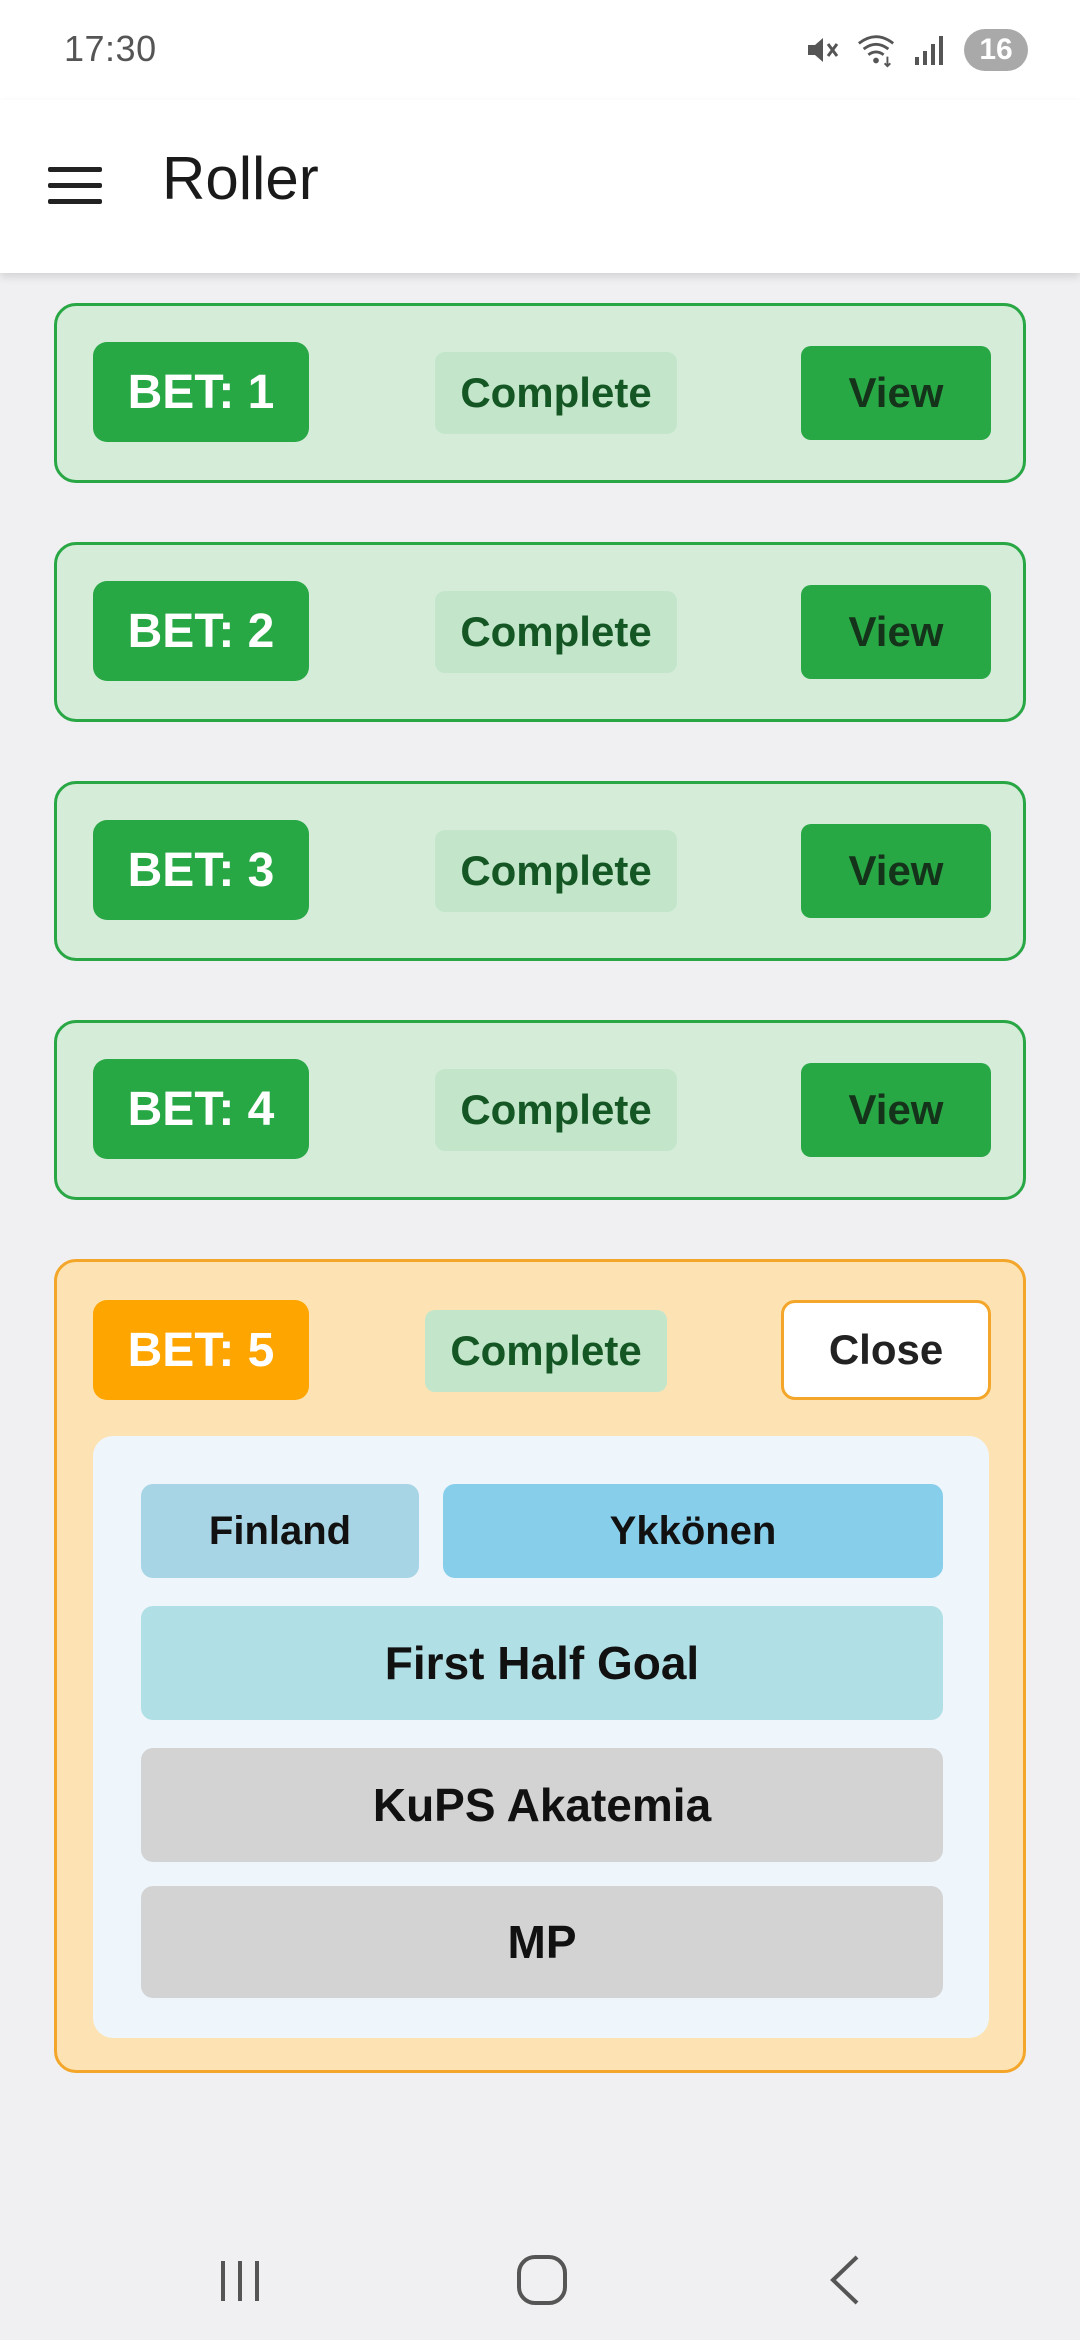 The image size is (1080, 2340). What do you see at coordinates (542, 1805) in the screenshot?
I see `home-team-pill: KuPS Akatemia` at bounding box center [542, 1805].